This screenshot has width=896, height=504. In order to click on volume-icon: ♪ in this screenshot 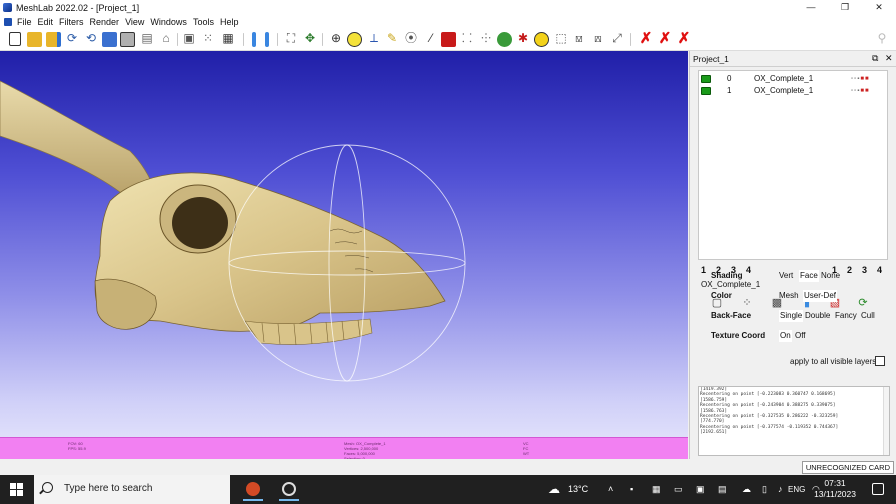, I will do `click(780, 489)`.